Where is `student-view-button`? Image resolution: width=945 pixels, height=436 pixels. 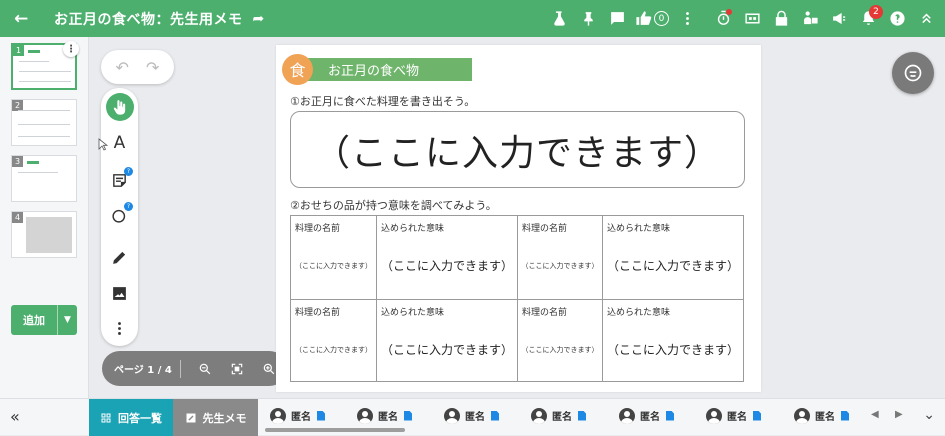 student-view-button is located at coordinates (913, 73).